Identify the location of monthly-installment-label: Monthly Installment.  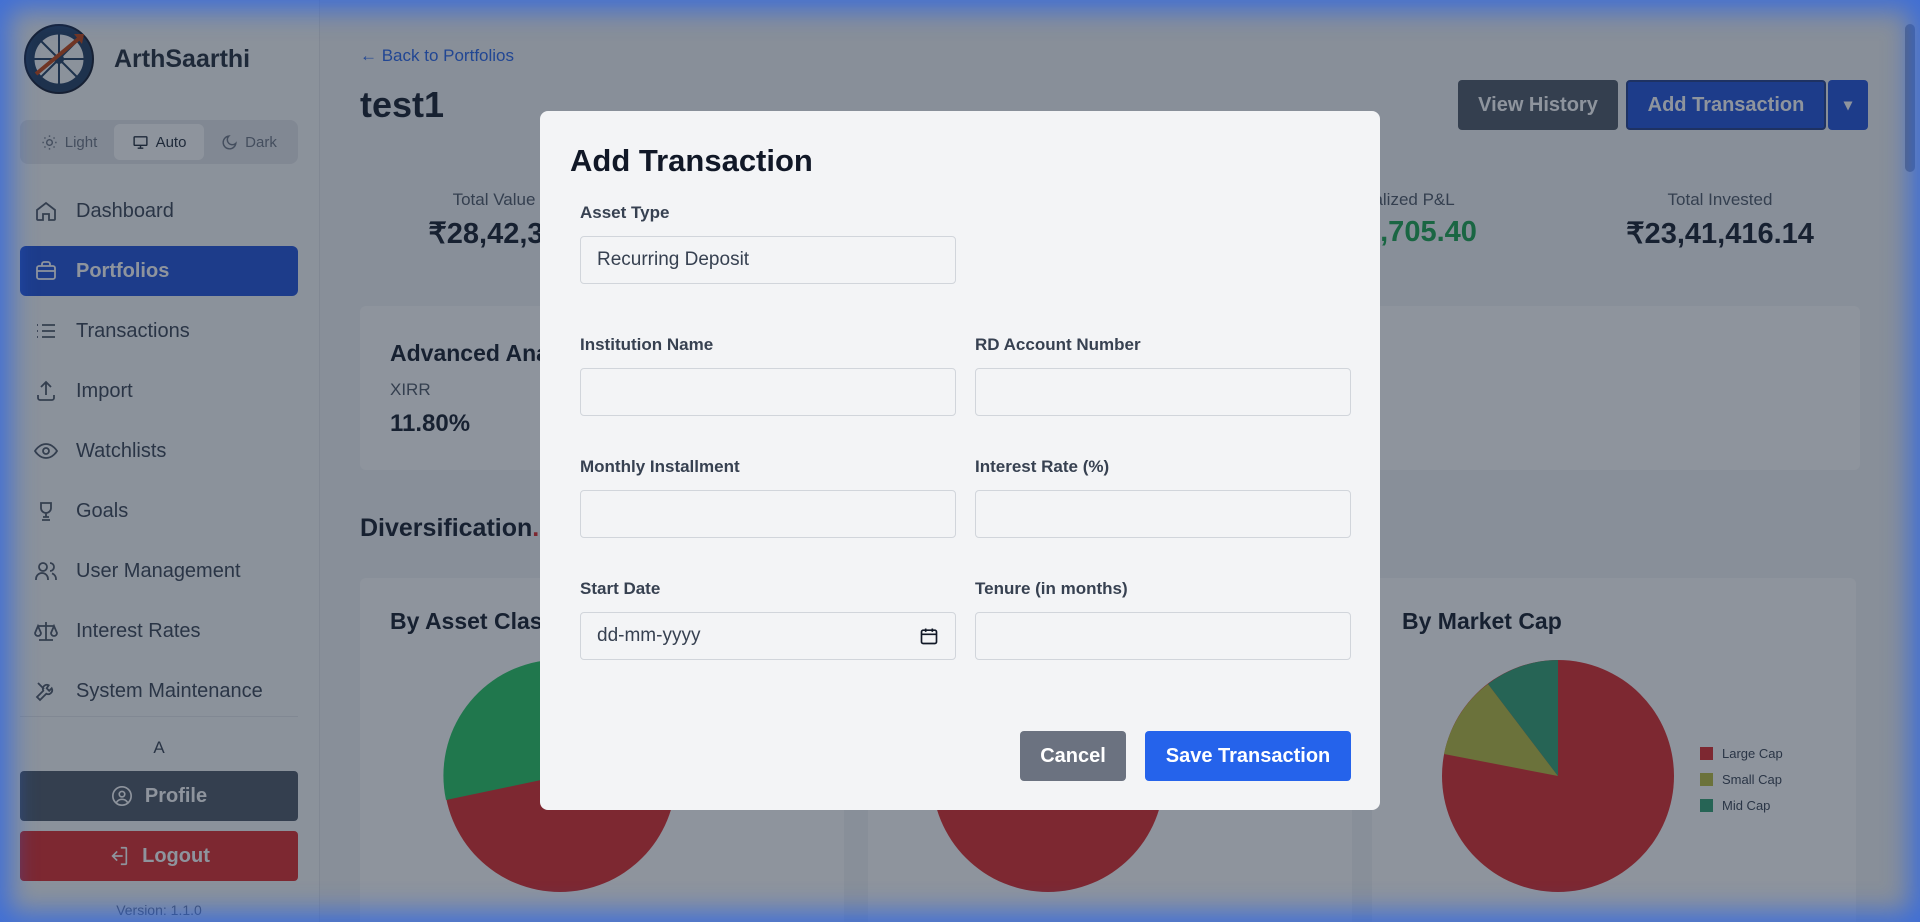
(660, 466).